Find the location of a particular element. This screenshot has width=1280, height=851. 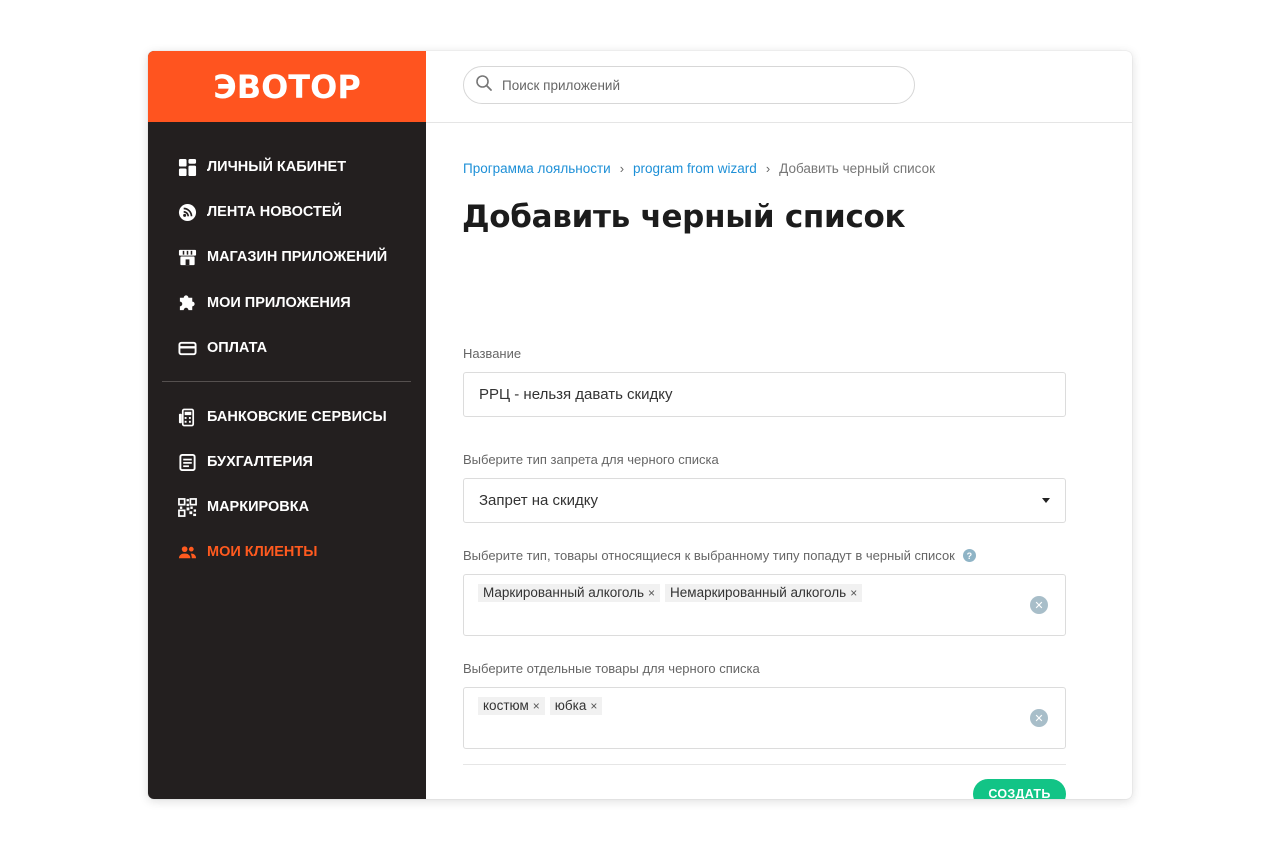

name-field-label: Название is located at coordinates (492, 353).